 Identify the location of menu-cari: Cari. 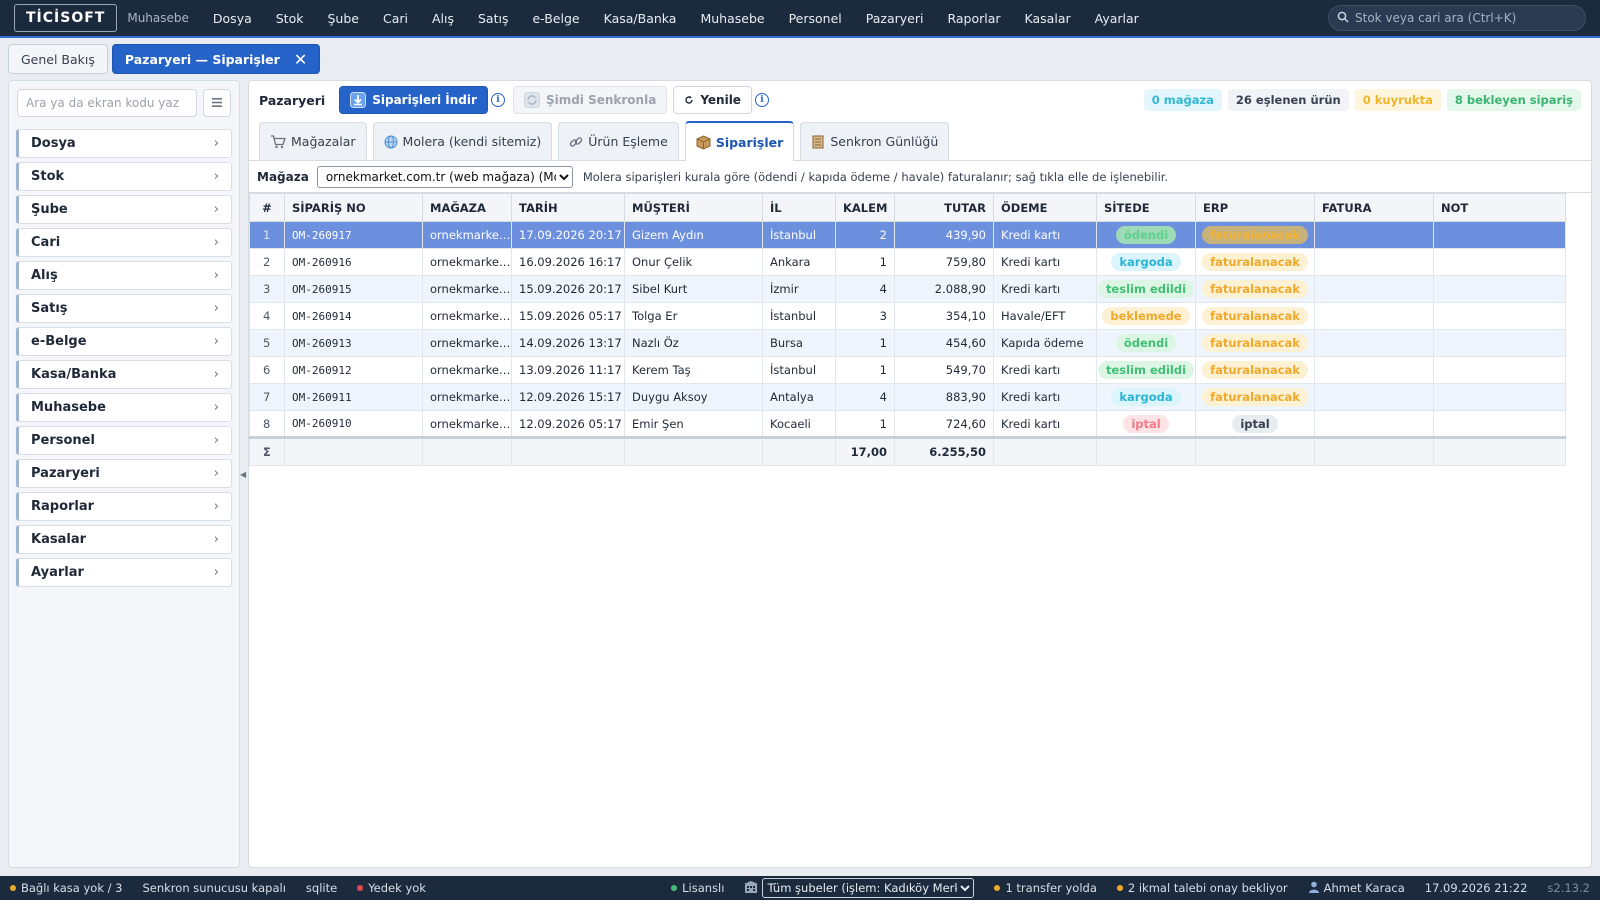
(395, 18).